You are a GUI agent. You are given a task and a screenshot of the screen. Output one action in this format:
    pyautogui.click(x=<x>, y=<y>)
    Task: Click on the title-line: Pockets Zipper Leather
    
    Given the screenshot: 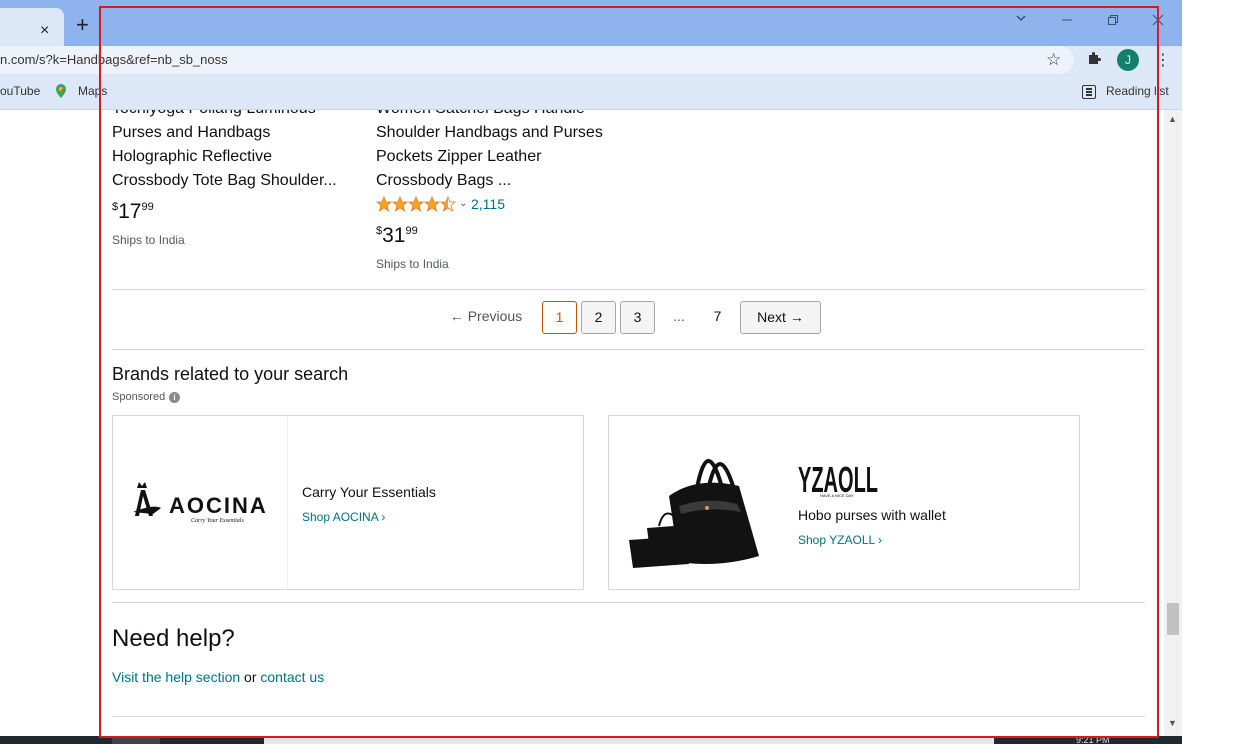 What is the action you would take?
    pyautogui.click(x=489, y=157)
    